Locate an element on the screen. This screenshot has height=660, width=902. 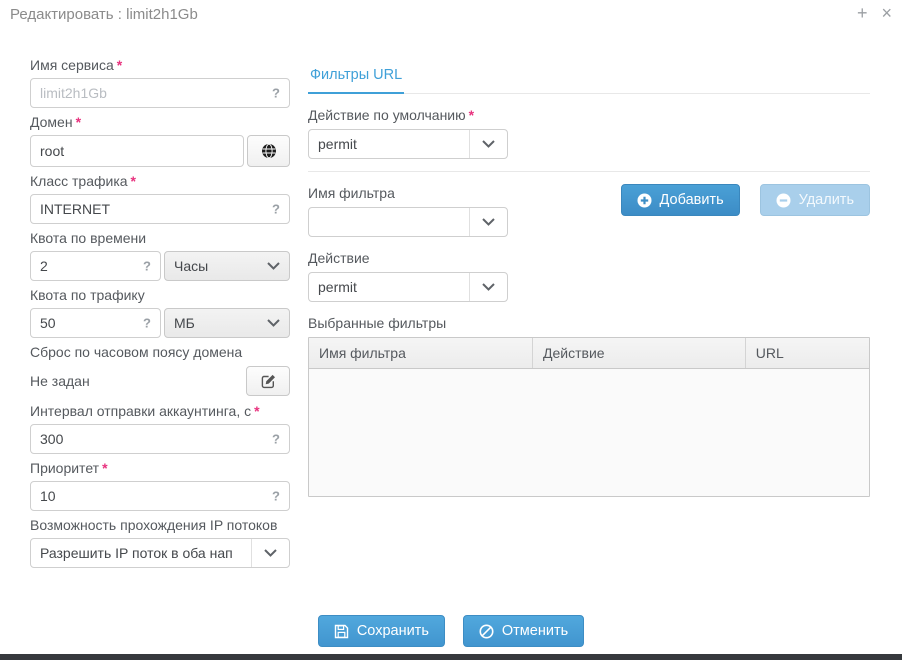
domain-picker-button is located at coordinates (268, 151).